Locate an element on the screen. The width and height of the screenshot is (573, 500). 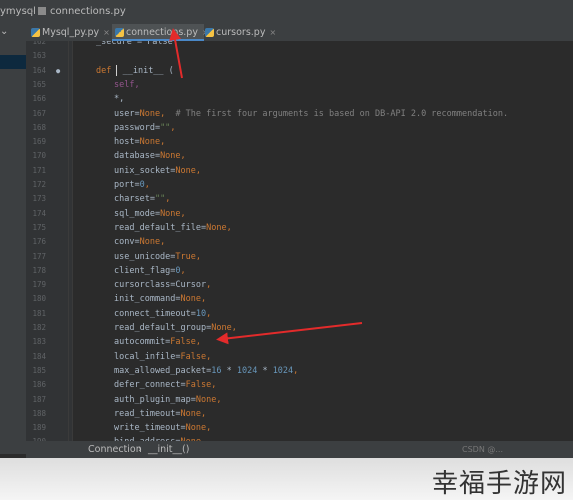
code-token: database= is located at coordinates (137, 156).